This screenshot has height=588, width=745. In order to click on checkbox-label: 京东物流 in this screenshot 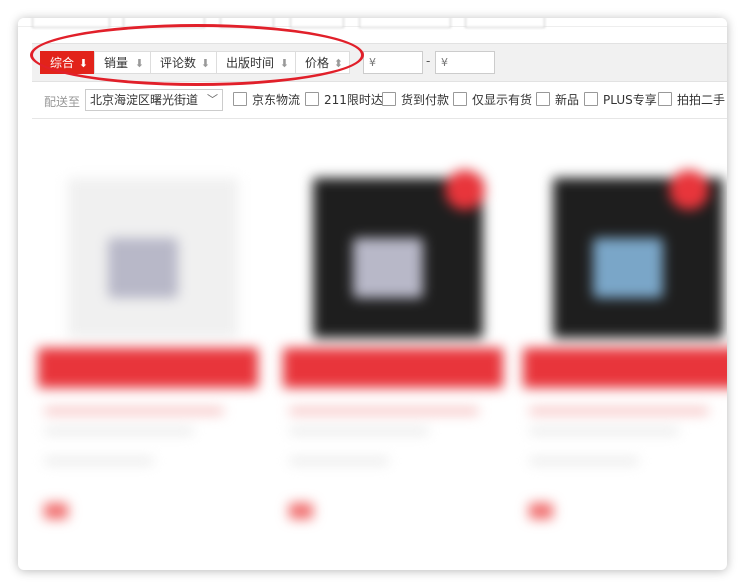, I will do `click(276, 100)`.